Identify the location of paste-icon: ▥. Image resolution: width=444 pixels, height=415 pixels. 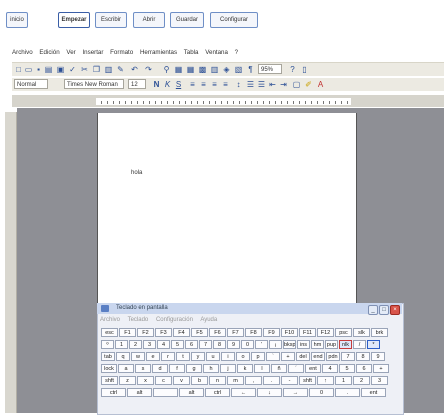
(108, 69).